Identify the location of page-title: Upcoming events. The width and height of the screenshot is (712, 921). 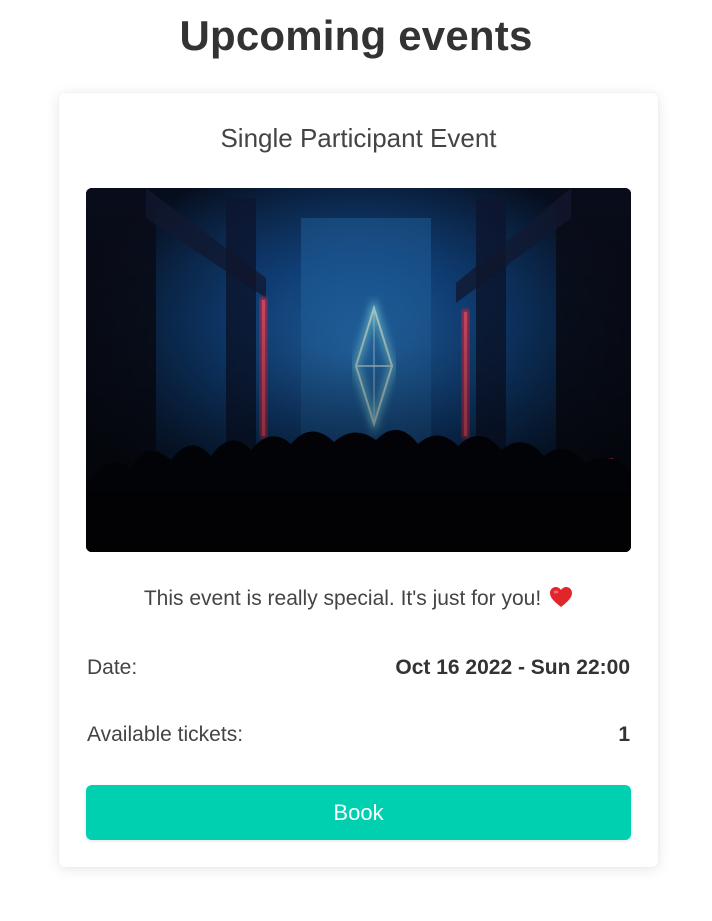
(356, 35).